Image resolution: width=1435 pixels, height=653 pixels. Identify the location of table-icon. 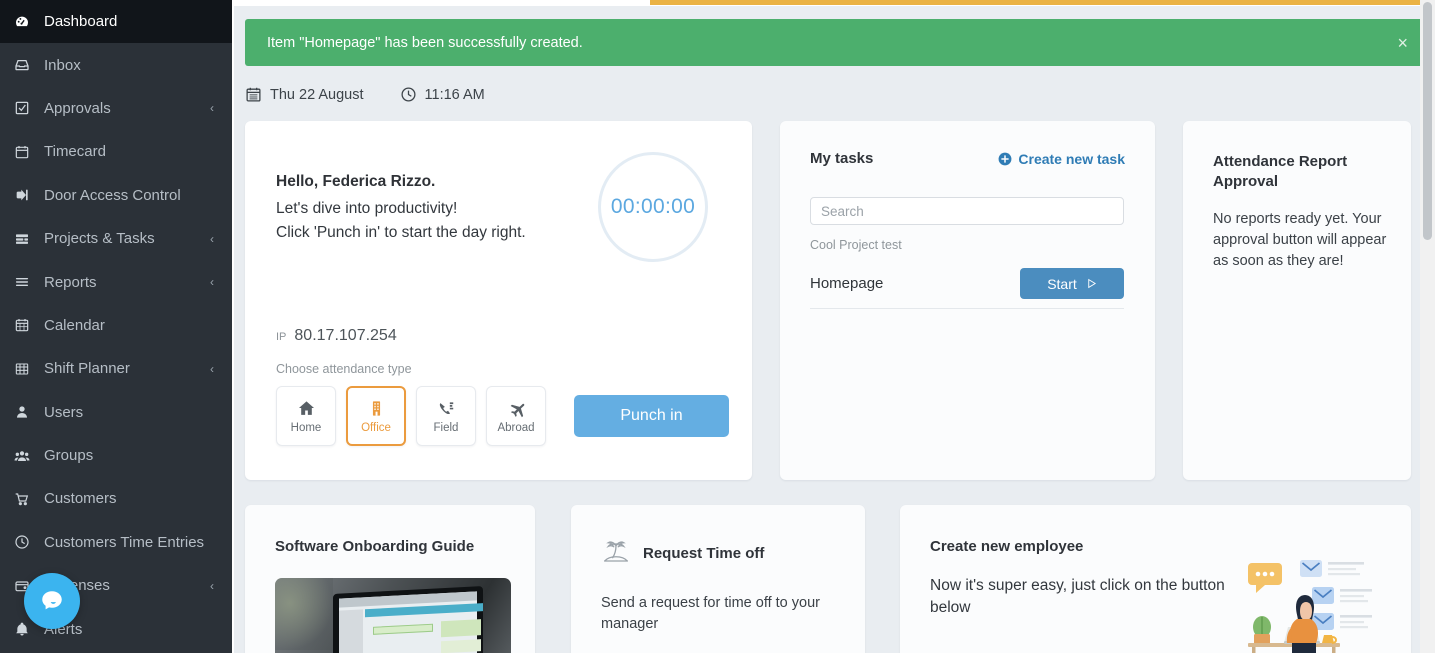
(29, 369).